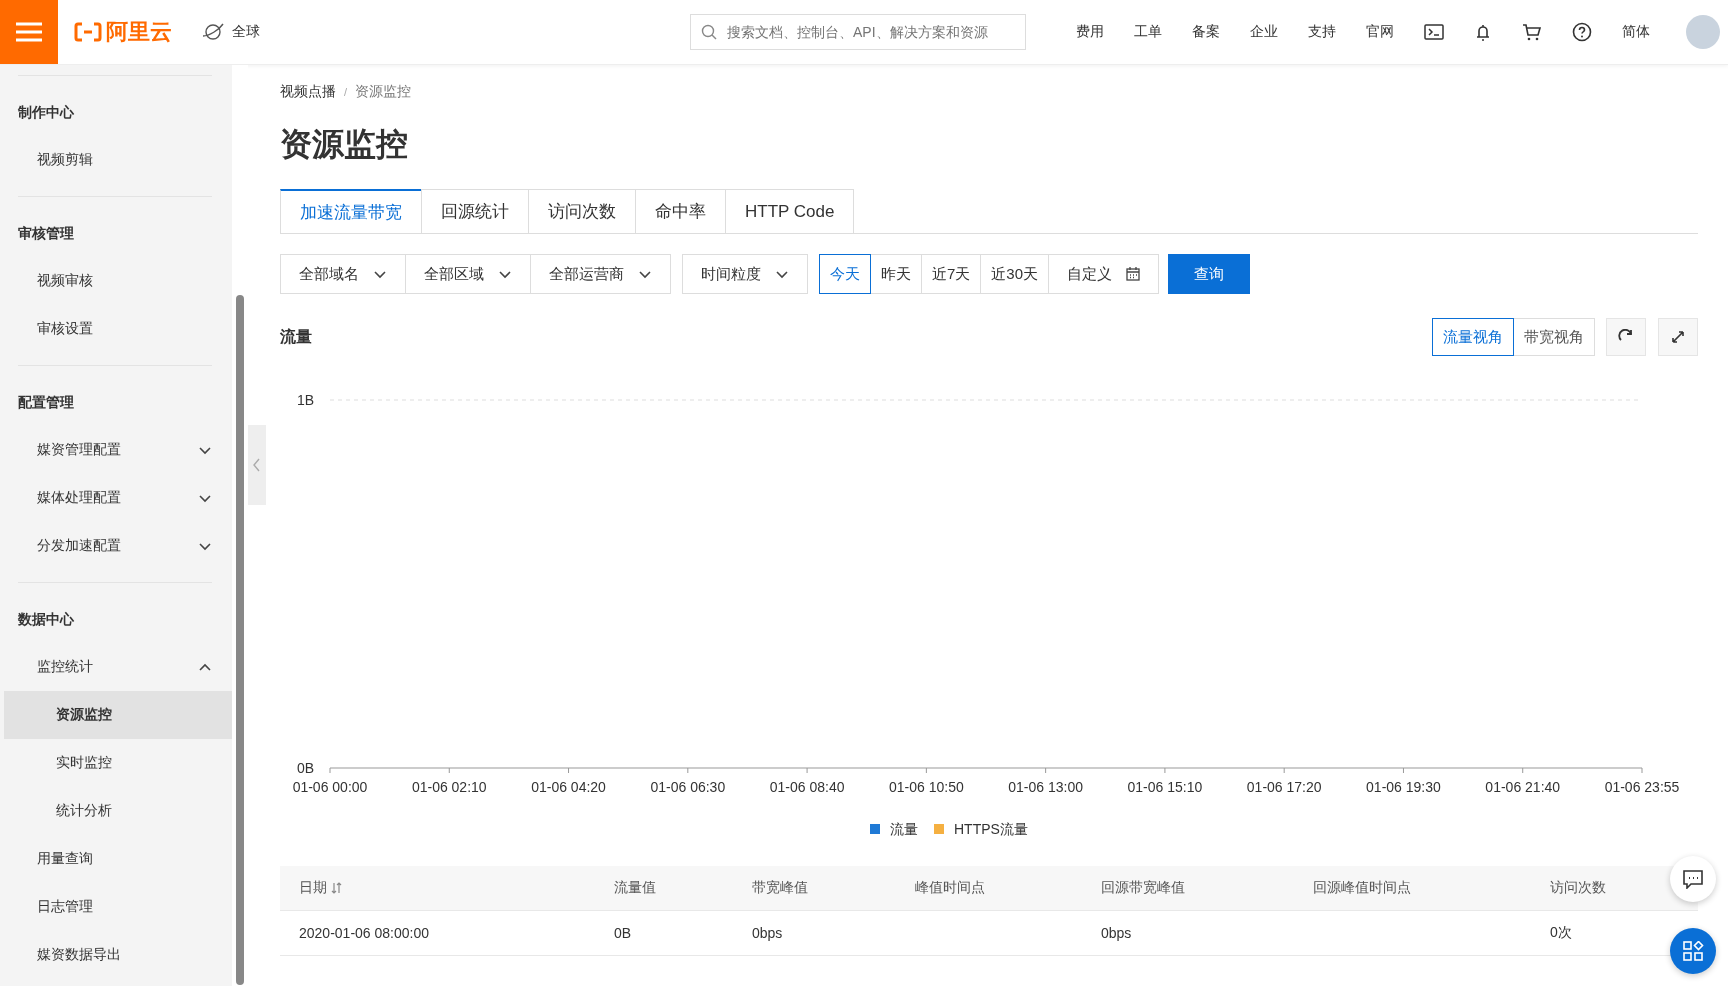  What do you see at coordinates (1636, 32) in the screenshot?
I see `language-link: 简体` at bounding box center [1636, 32].